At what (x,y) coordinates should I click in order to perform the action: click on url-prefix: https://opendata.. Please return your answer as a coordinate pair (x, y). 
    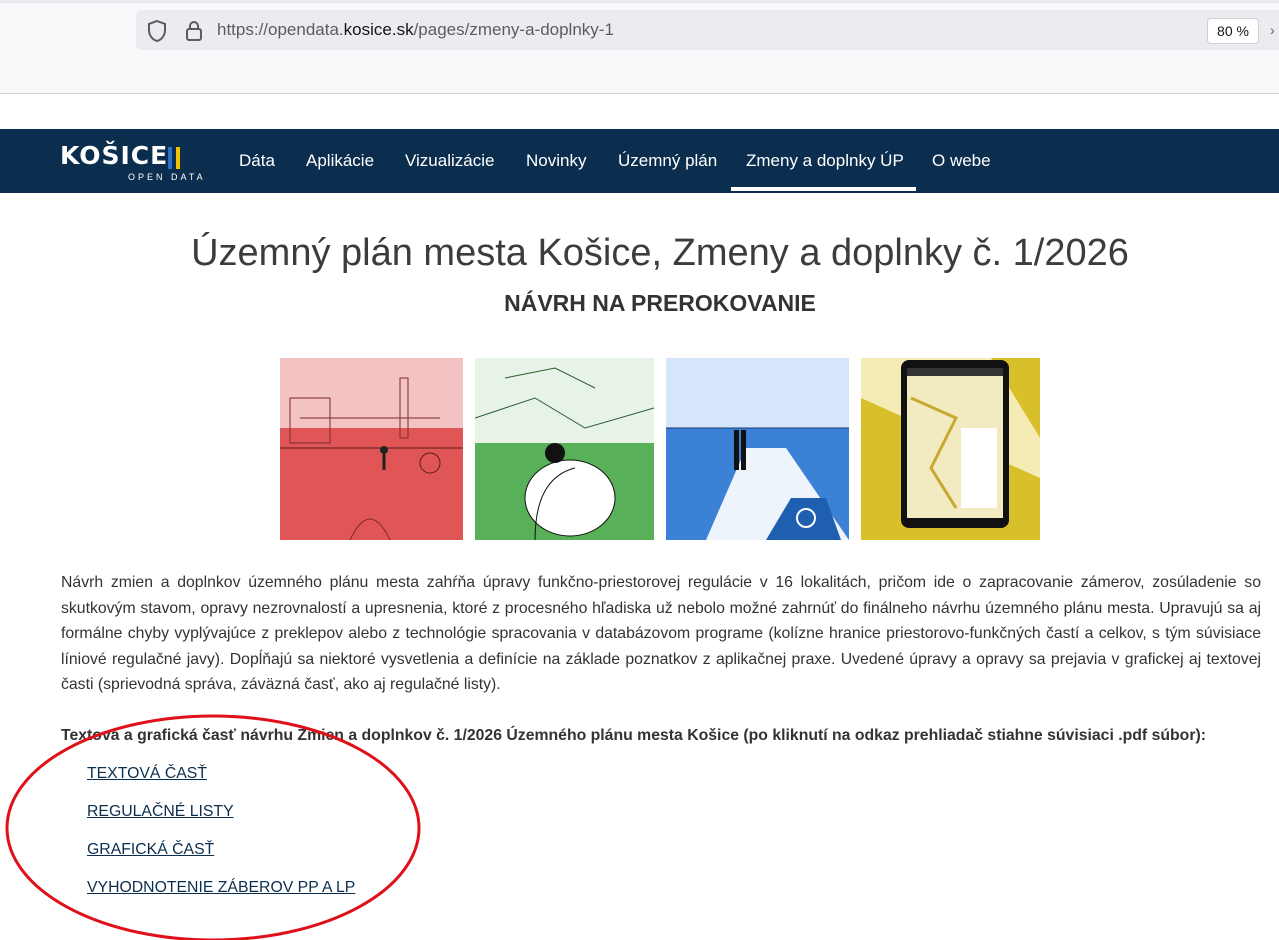
    Looking at the image, I should click on (280, 29).